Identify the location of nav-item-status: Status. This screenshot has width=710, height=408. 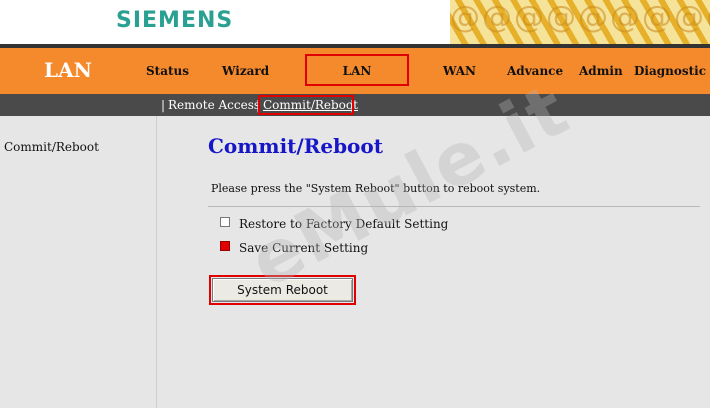
(167, 71).